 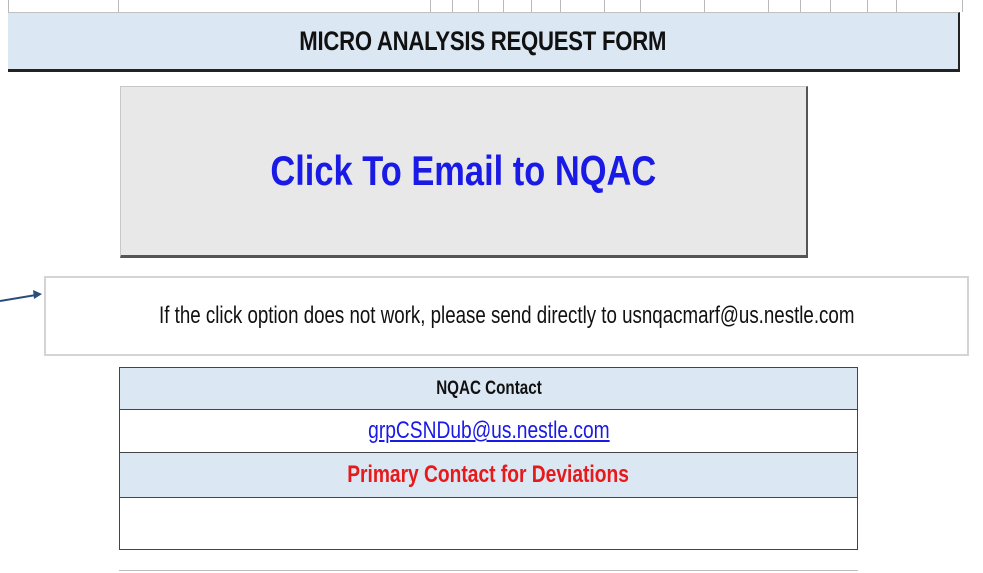 I want to click on contact-header-row: NQAC Contact, so click(x=488, y=389).